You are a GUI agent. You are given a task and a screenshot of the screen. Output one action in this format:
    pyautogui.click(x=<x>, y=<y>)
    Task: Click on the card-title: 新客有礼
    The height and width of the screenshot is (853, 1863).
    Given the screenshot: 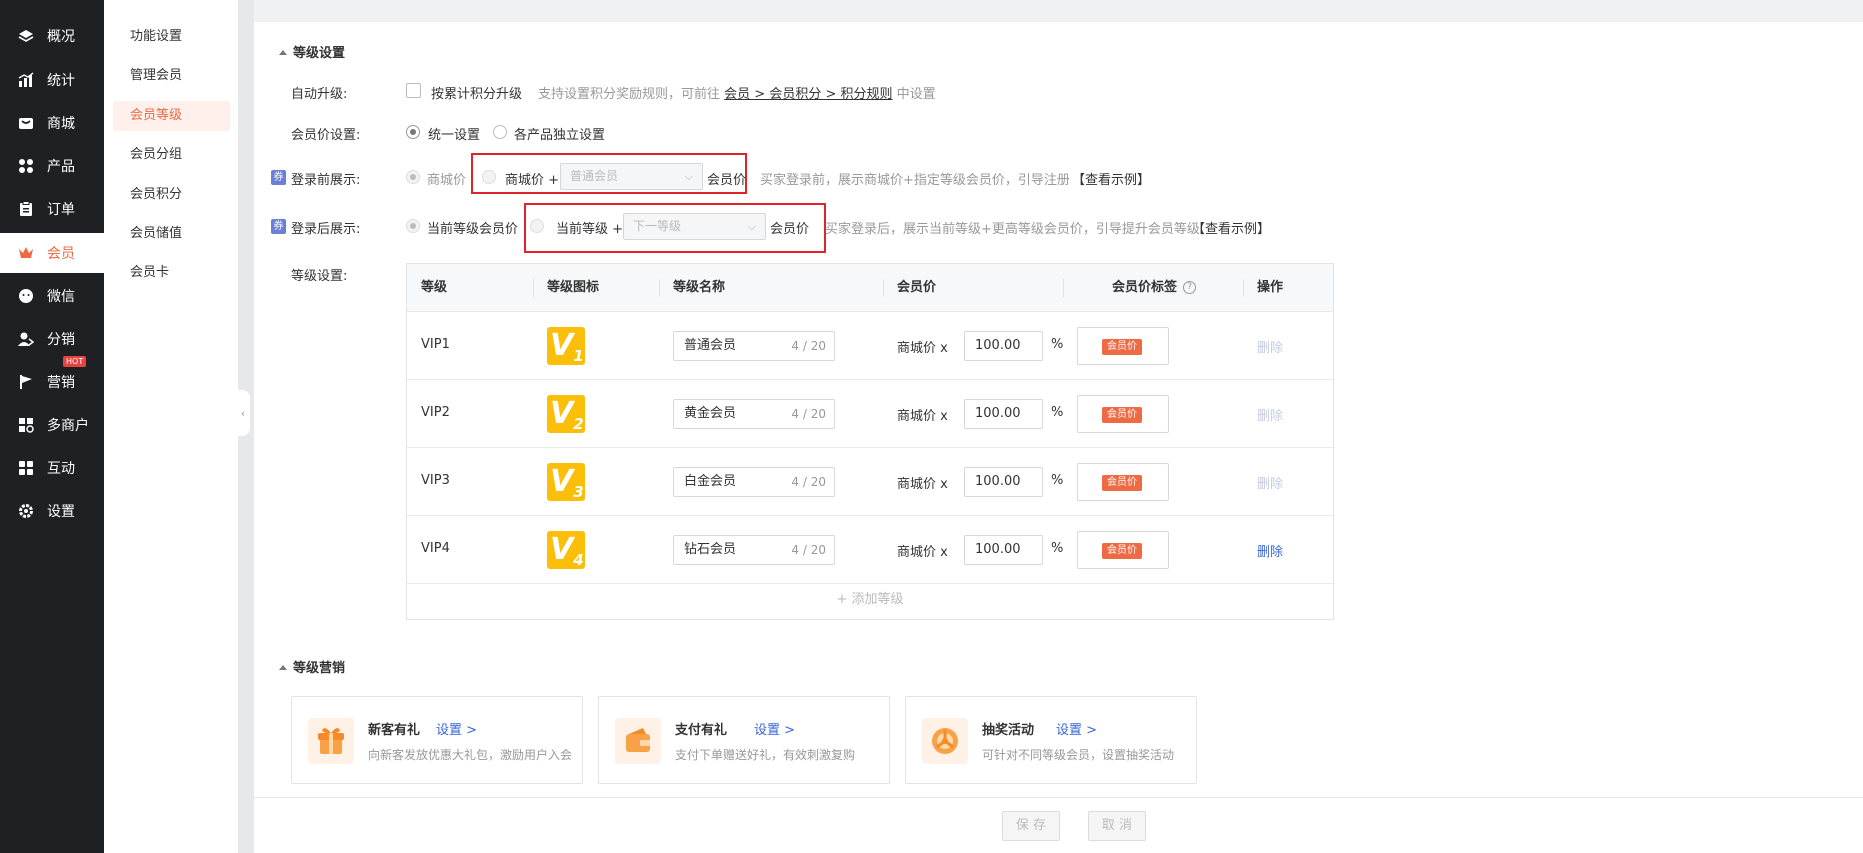 What is the action you would take?
    pyautogui.click(x=394, y=730)
    